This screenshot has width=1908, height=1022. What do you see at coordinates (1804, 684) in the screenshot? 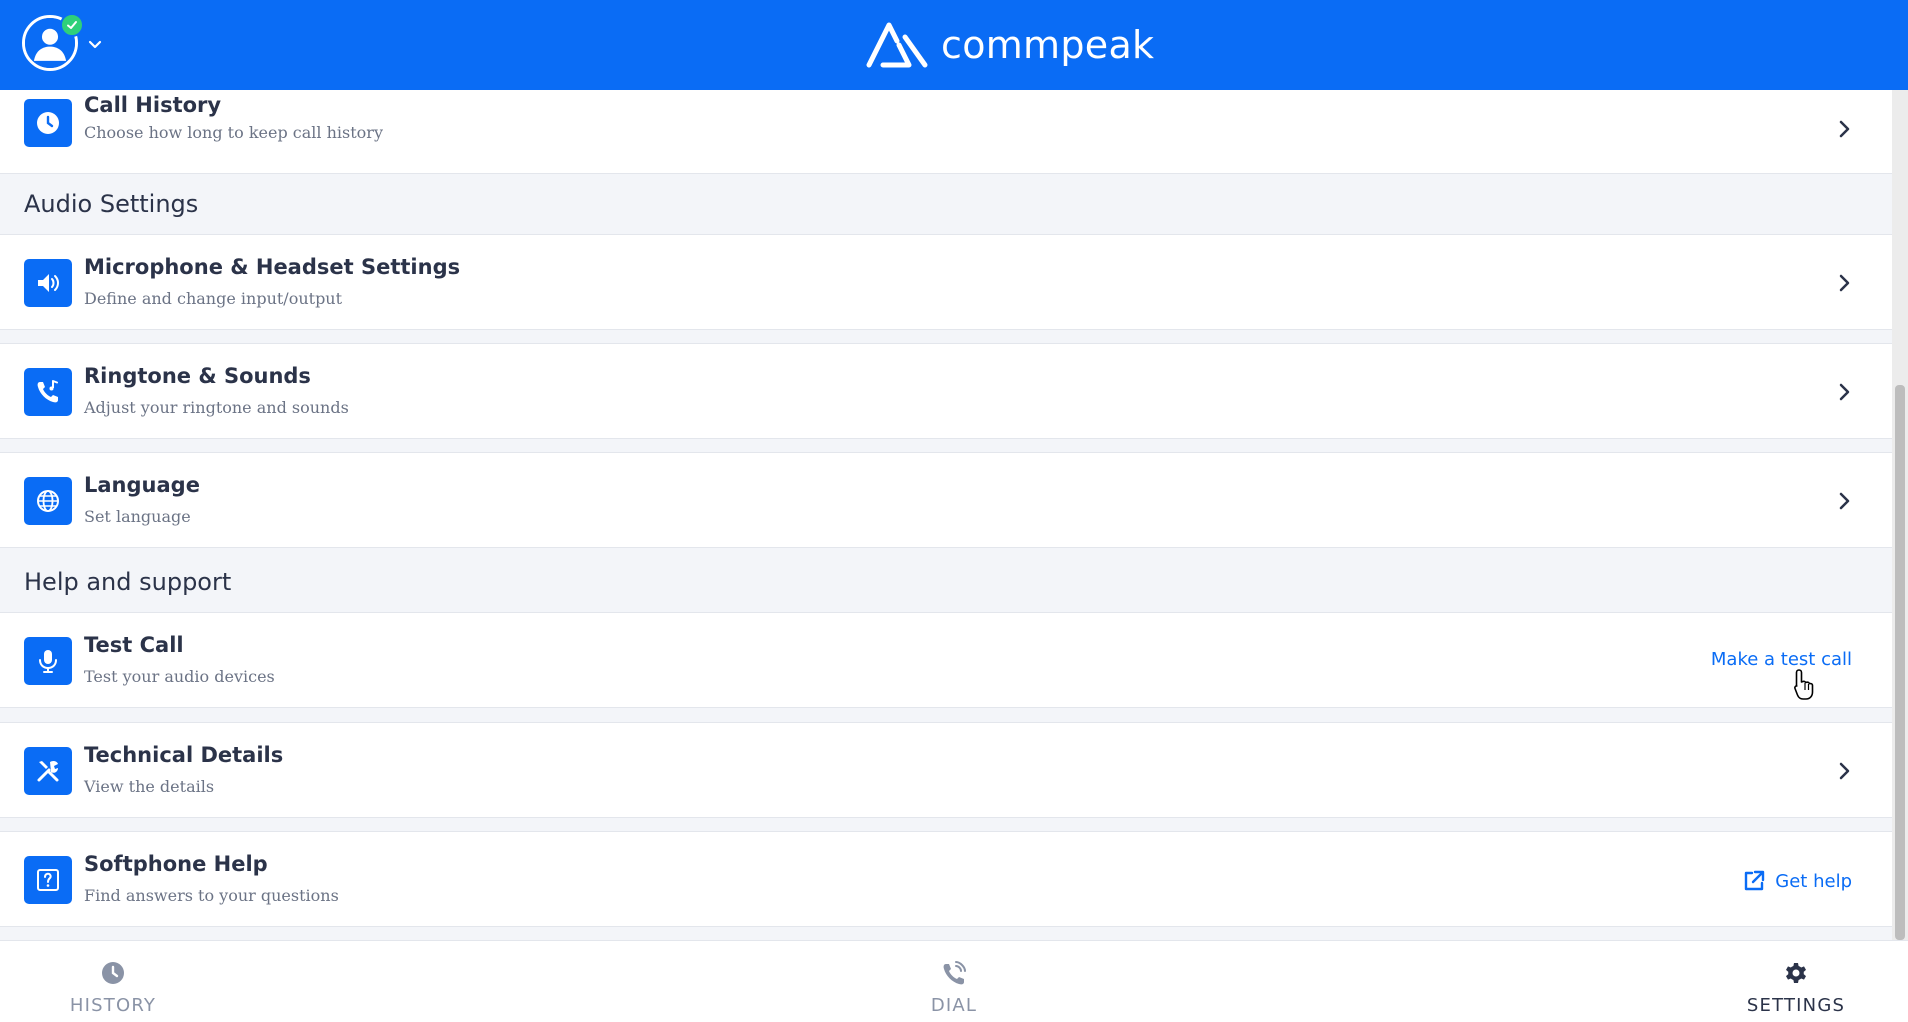
I see `hand-cursor-icon` at bounding box center [1804, 684].